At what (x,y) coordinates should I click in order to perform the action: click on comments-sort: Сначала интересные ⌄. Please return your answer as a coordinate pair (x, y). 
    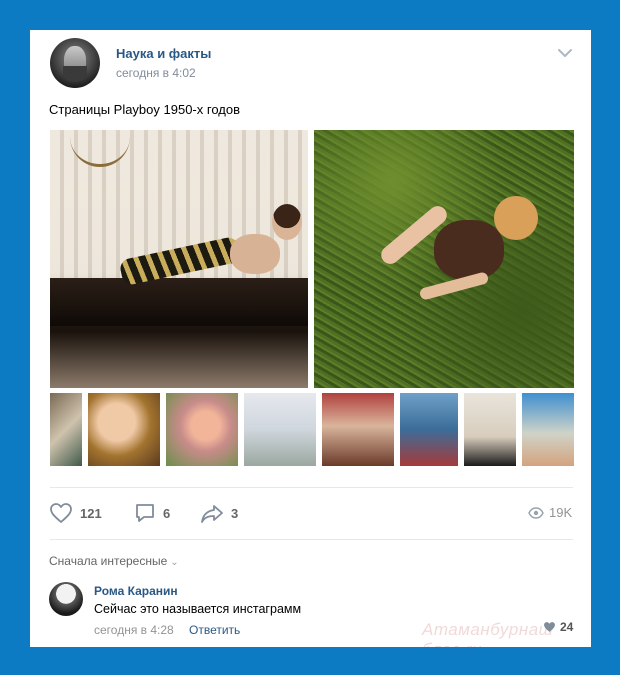
    Looking at the image, I should click on (114, 561).